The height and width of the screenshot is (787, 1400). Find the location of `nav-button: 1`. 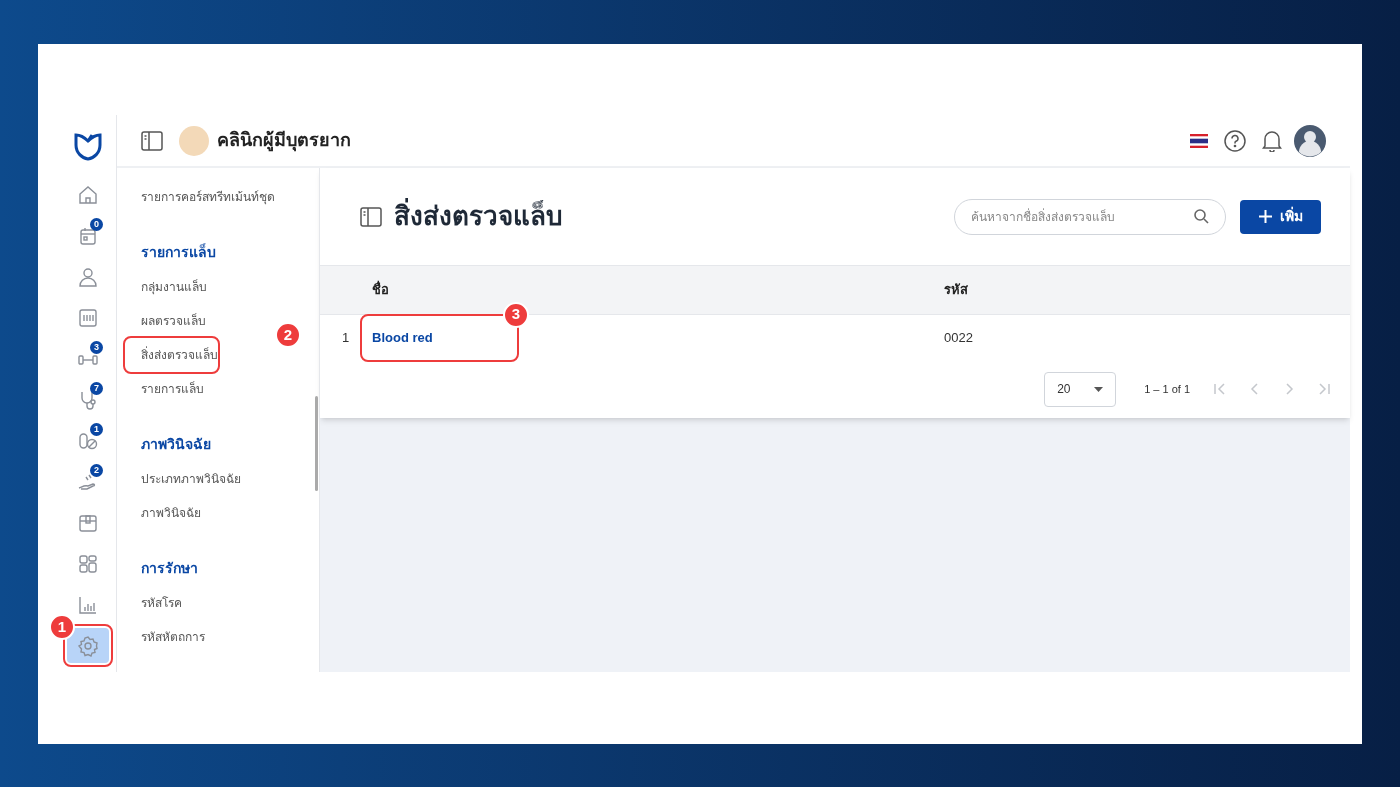

nav-button: 1 is located at coordinates (88, 440).